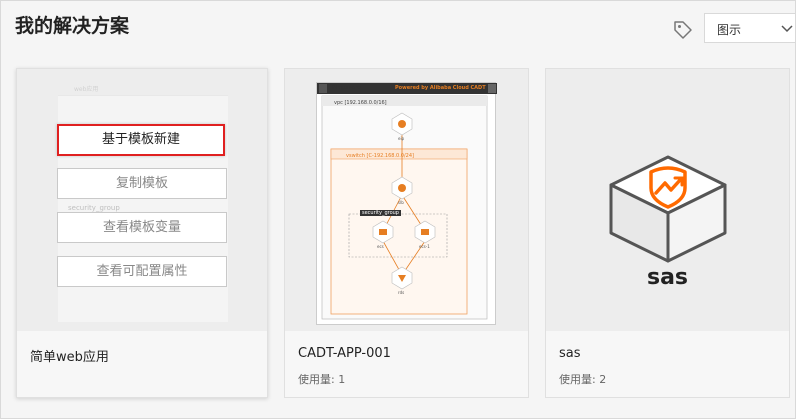 This screenshot has width=796, height=419. What do you see at coordinates (667, 364) in the screenshot?
I see `card-footer: sas 使用量: 2` at bounding box center [667, 364].